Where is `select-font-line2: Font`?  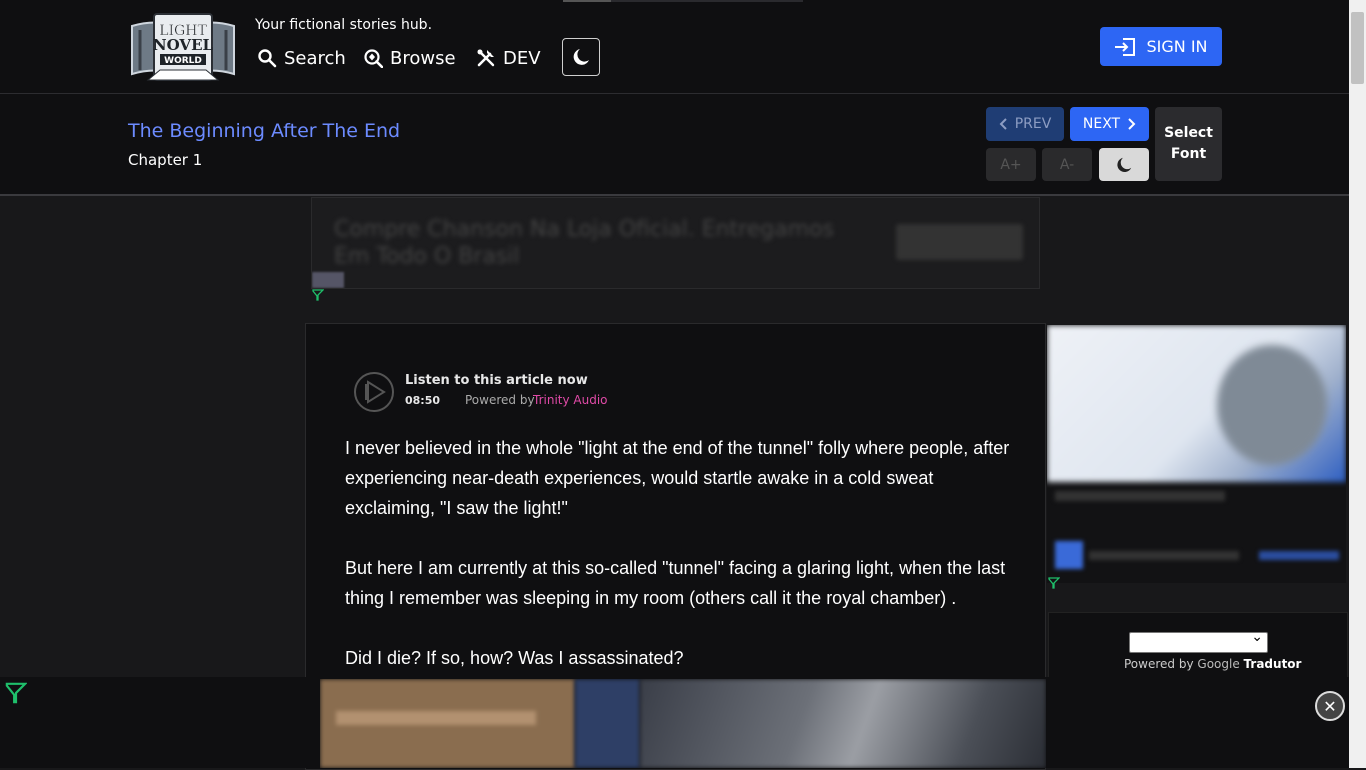 select-font-line2: Font is located at coordinates (1188, 154).